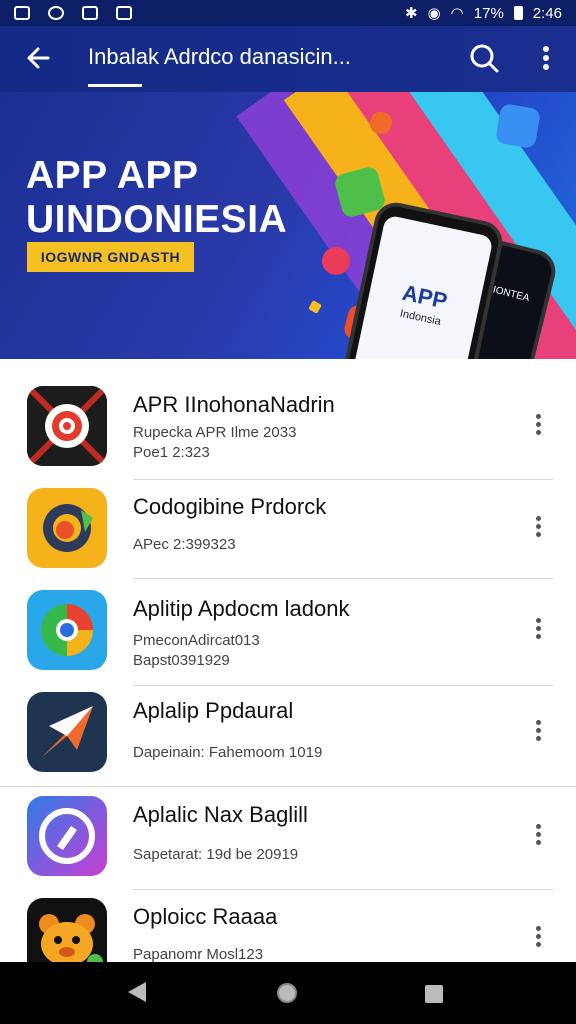  I want to click on battery-percent: 17%, so click(488, 13).